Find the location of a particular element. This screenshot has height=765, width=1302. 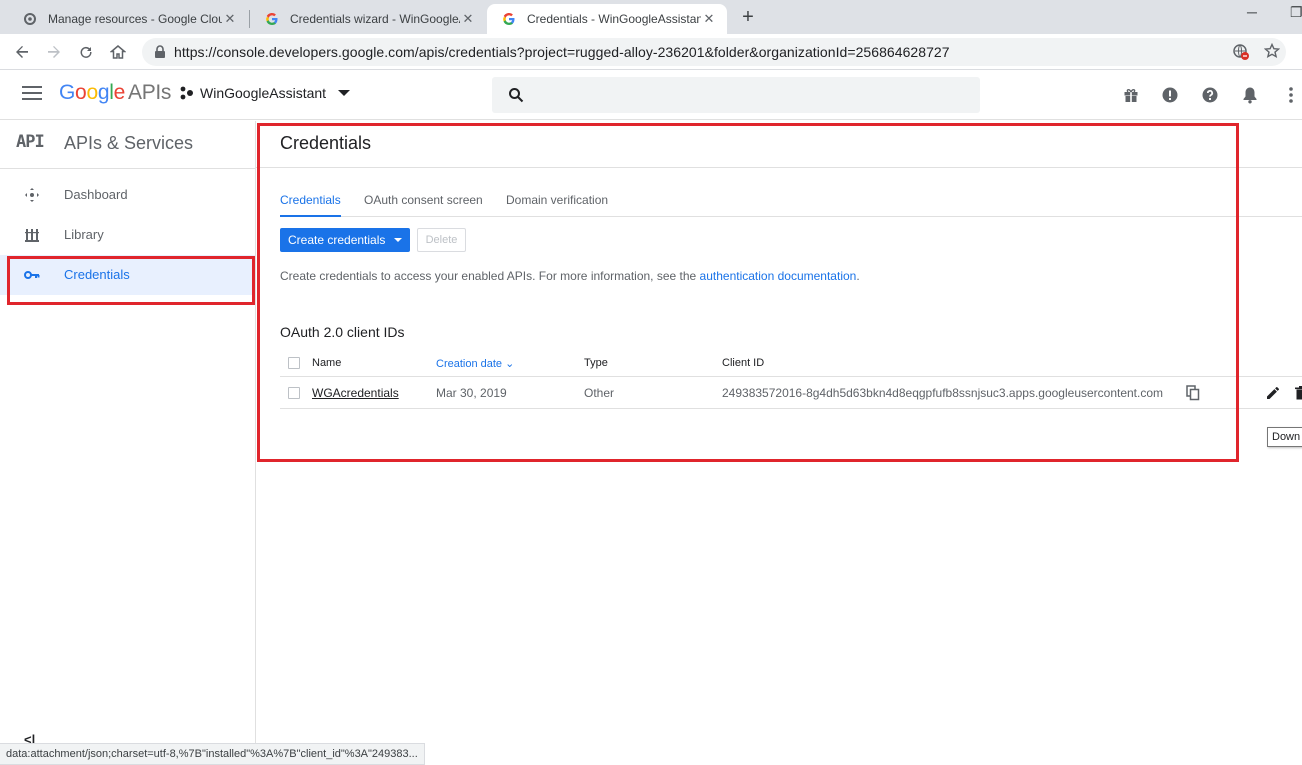

help-icon is located at coordinates (1210, 95).